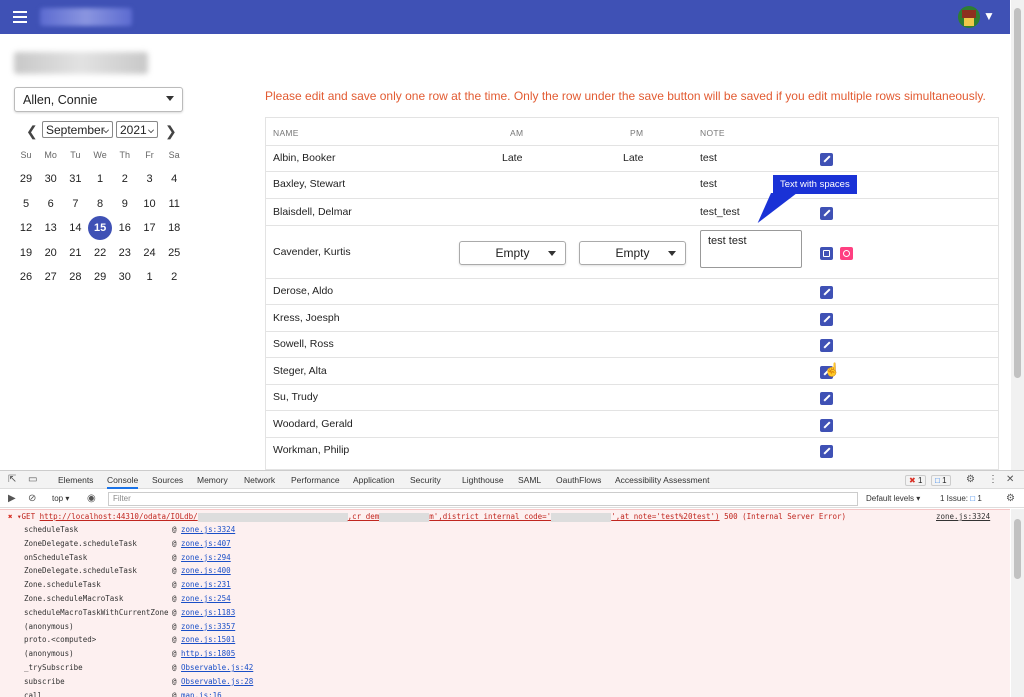 The height and width of the screenshot is (697, 1024). Describe the element at coordinates (989, 16) in the screenshot. I see `chevron-down-icon: ▼` at that location.